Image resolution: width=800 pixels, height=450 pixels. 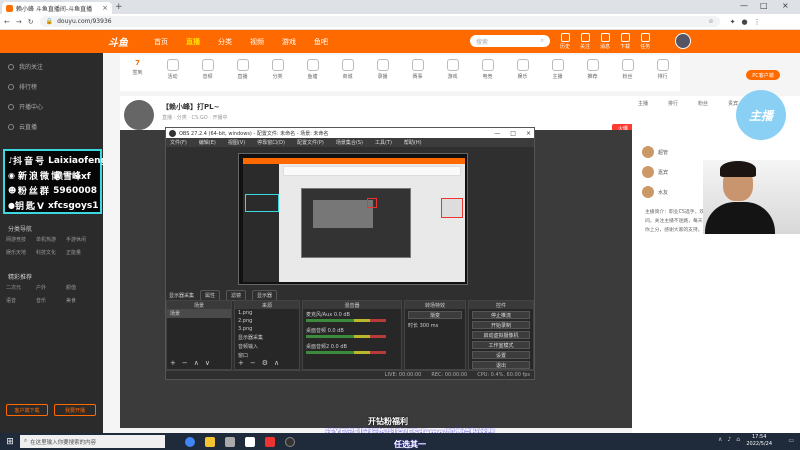 What do you see at coordinates (501, 335) in the screenshot?
I see `virtual-camera-button: 启动虚拟摄像机` at bounding box center [501, 335].